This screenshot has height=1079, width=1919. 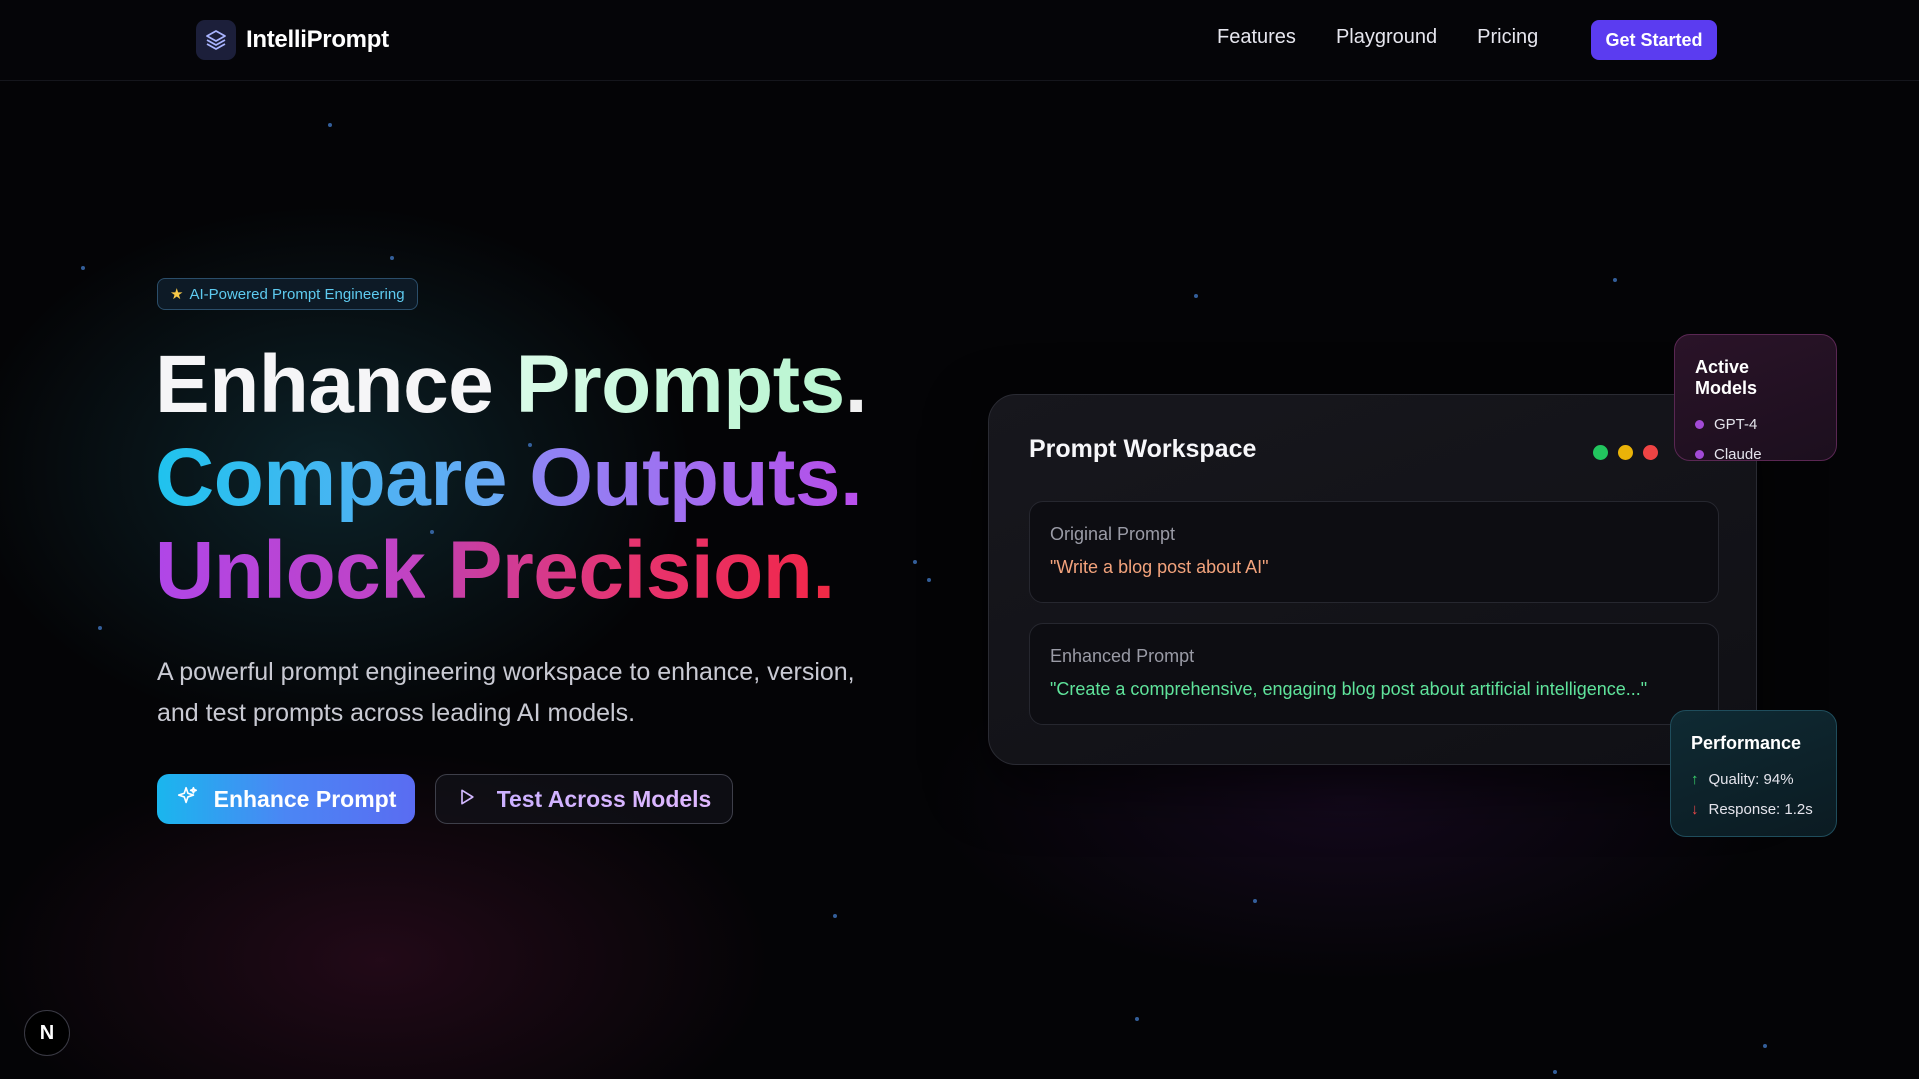 I want to click on hero-badge: ★ AI-Powered Prompt Engineering, so click(x=287, y=294).